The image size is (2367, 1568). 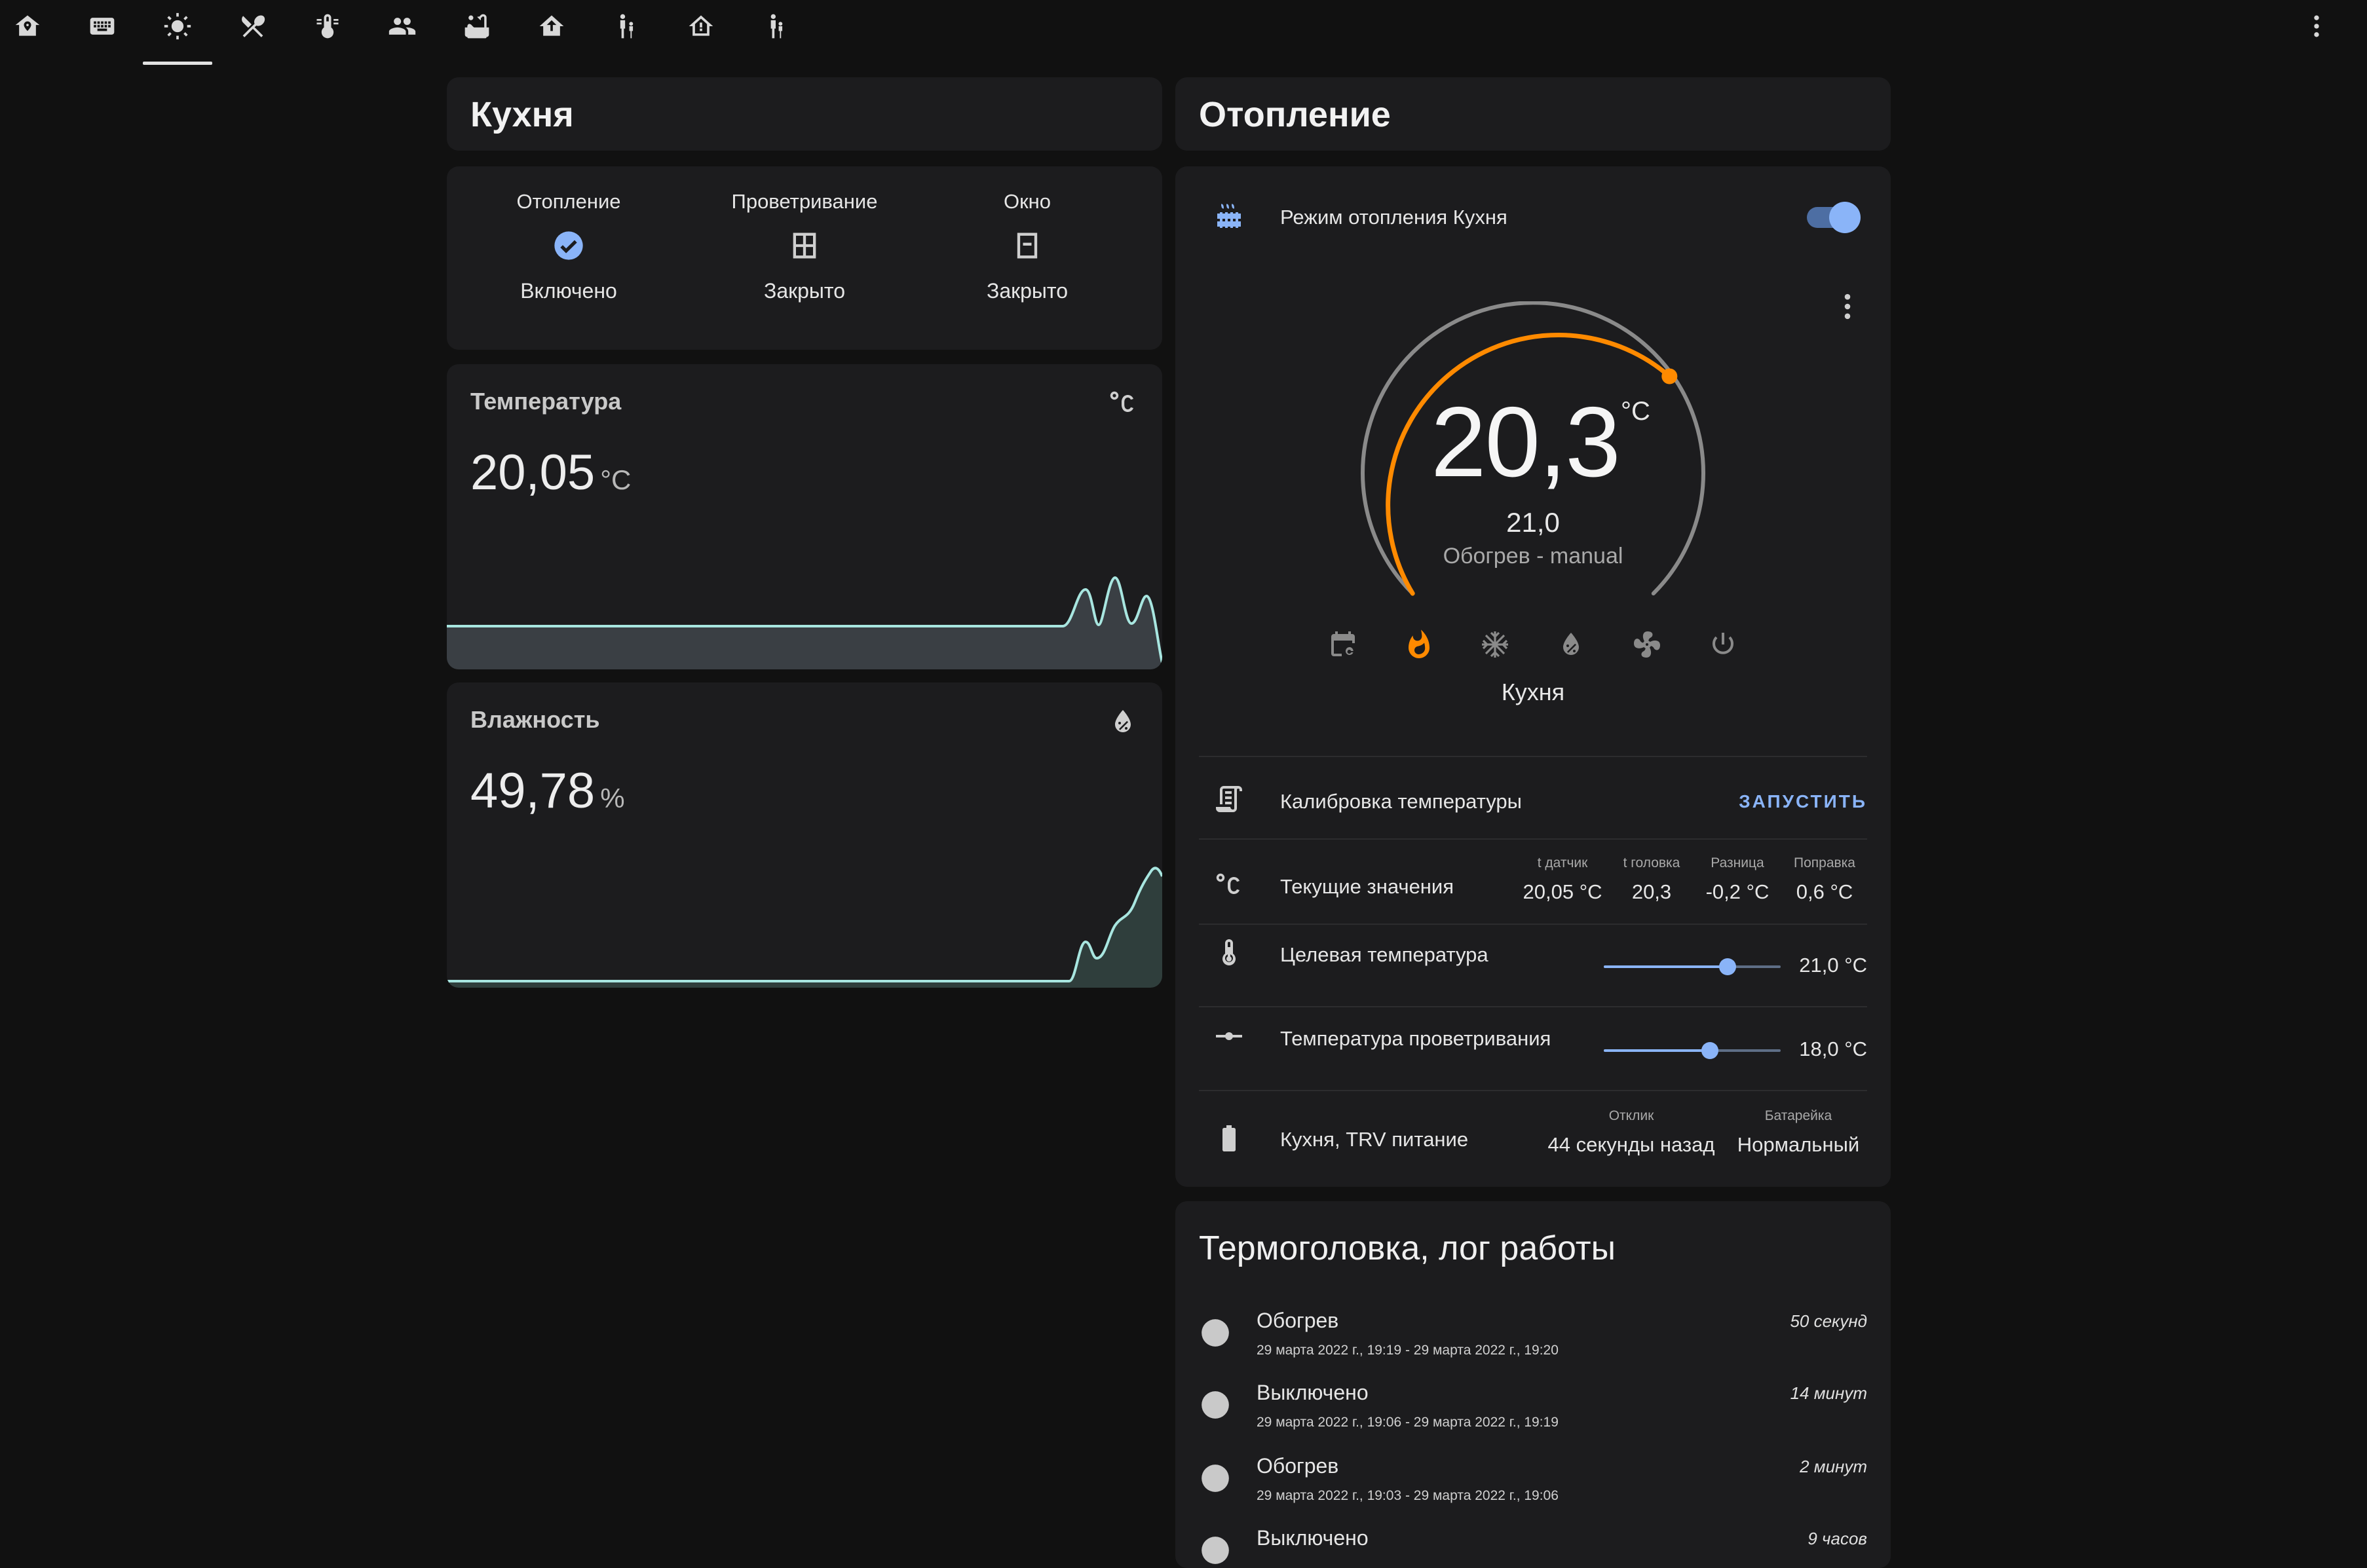 I want to click on value-cell-header: t датчик, so click(x=1562, y=862).